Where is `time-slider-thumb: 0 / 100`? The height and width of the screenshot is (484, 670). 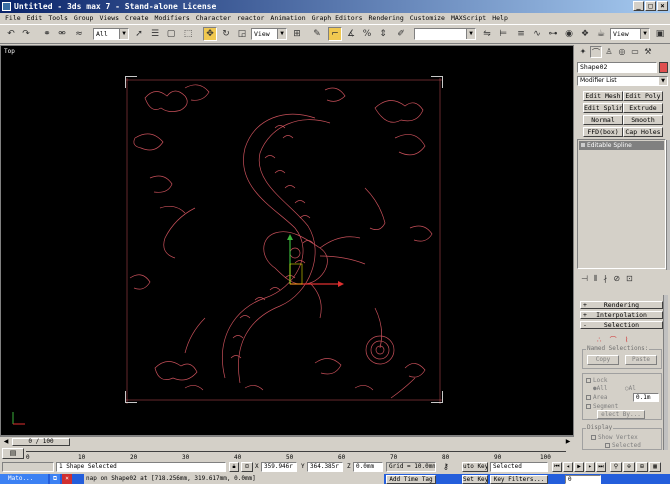 time-slider-thumb: 0 / 100 is located at coordinates (41, 442).